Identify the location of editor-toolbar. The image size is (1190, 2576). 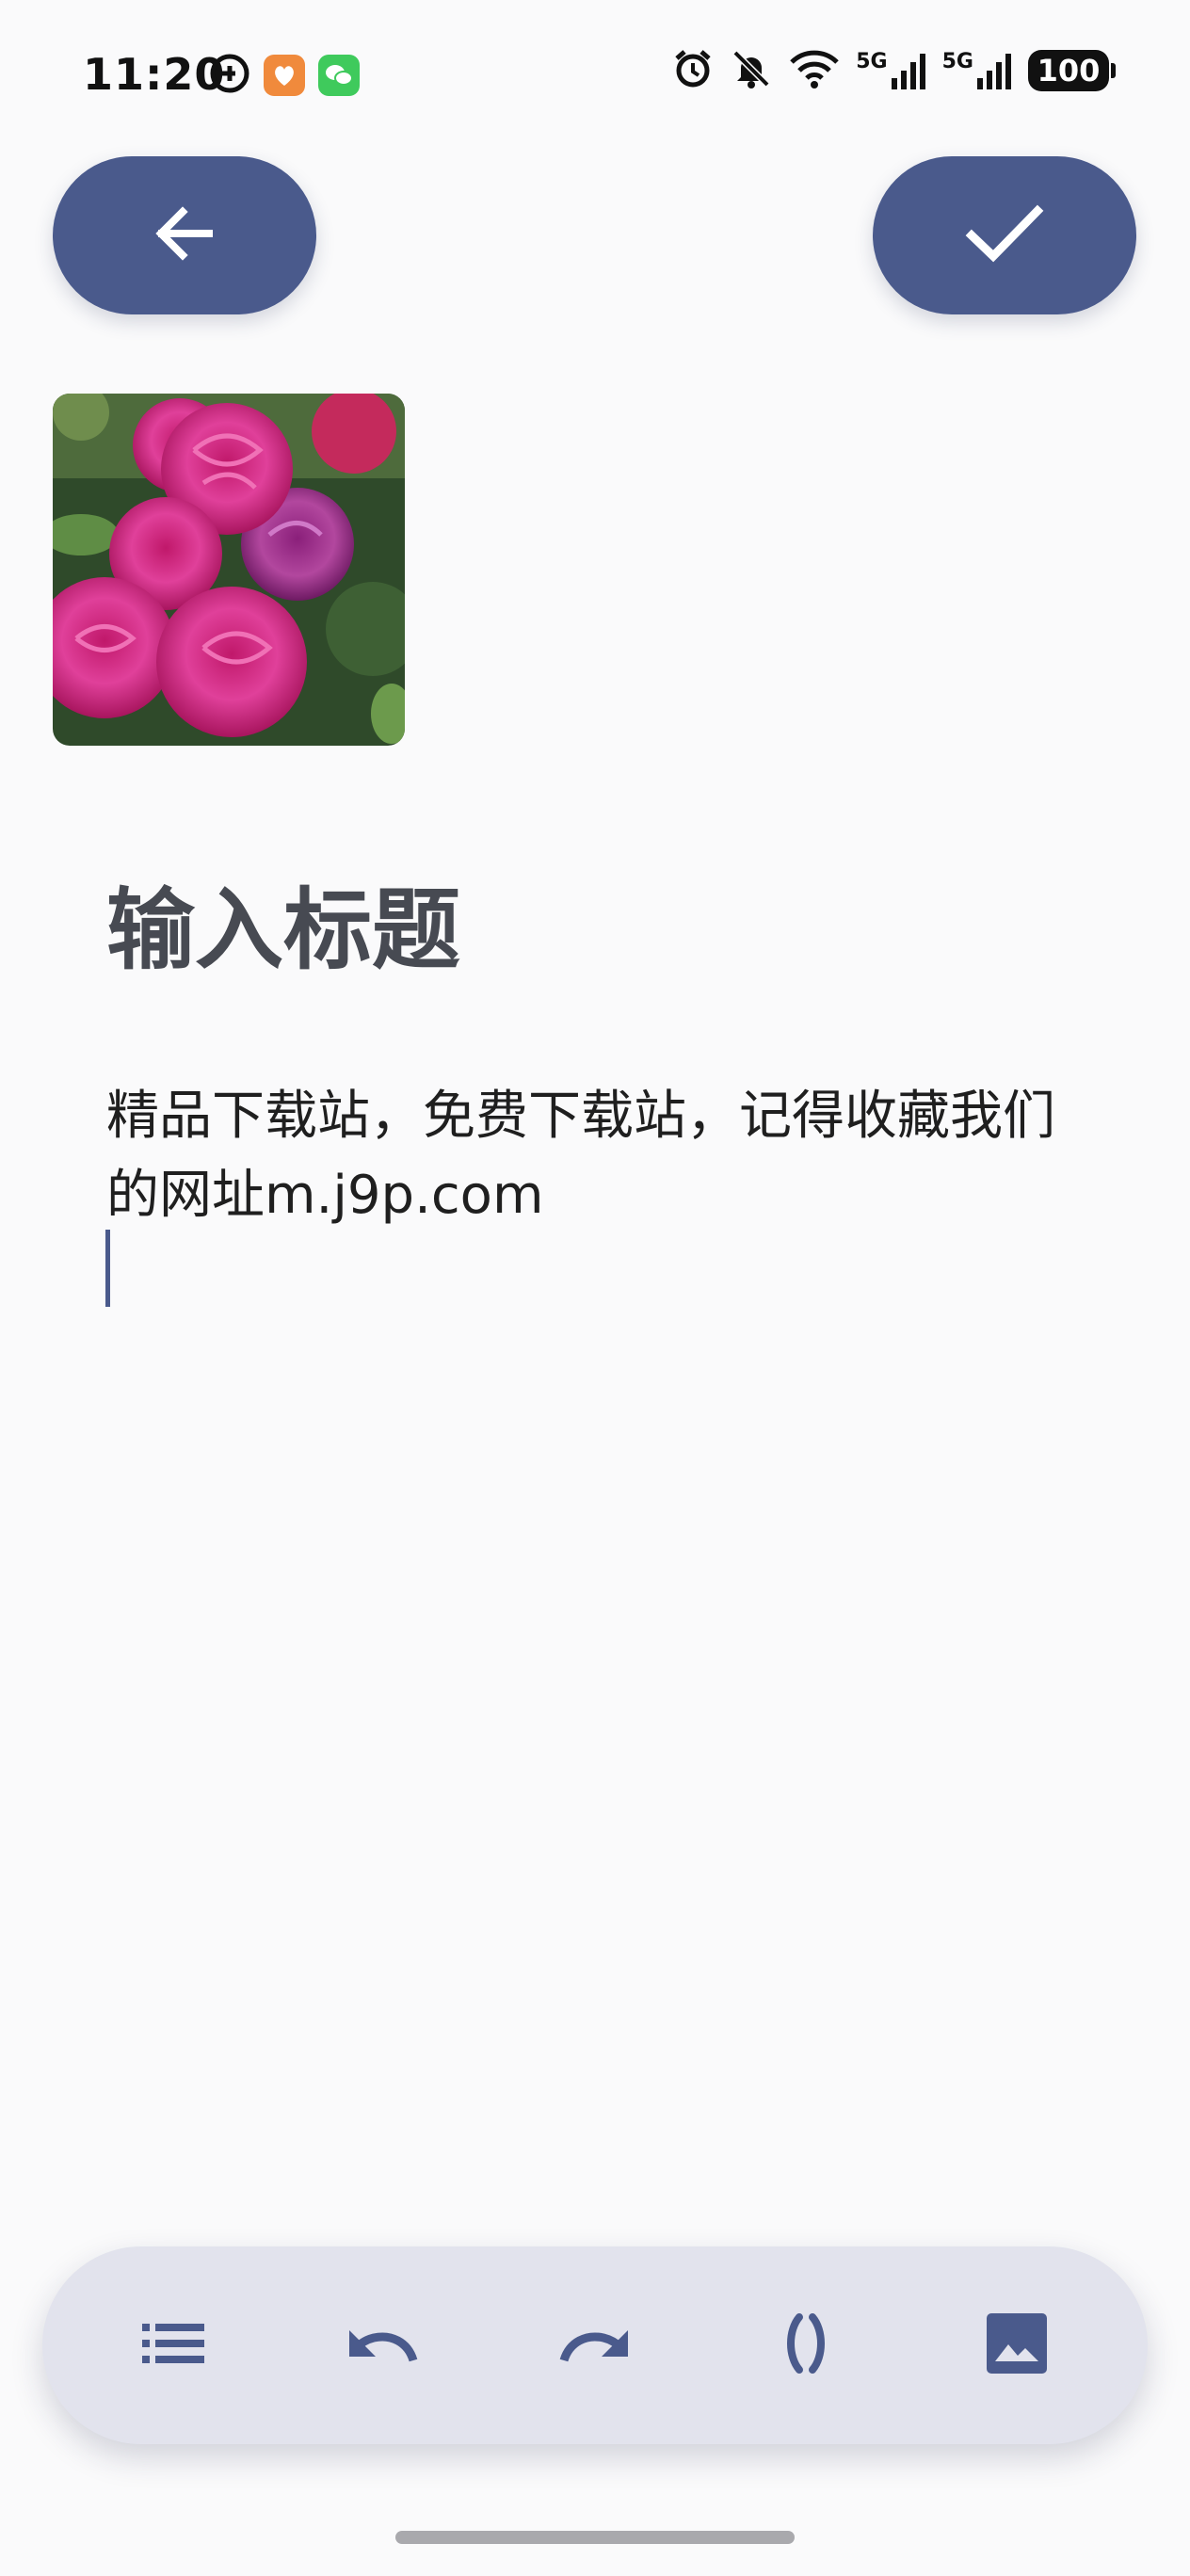
(595, 2345).